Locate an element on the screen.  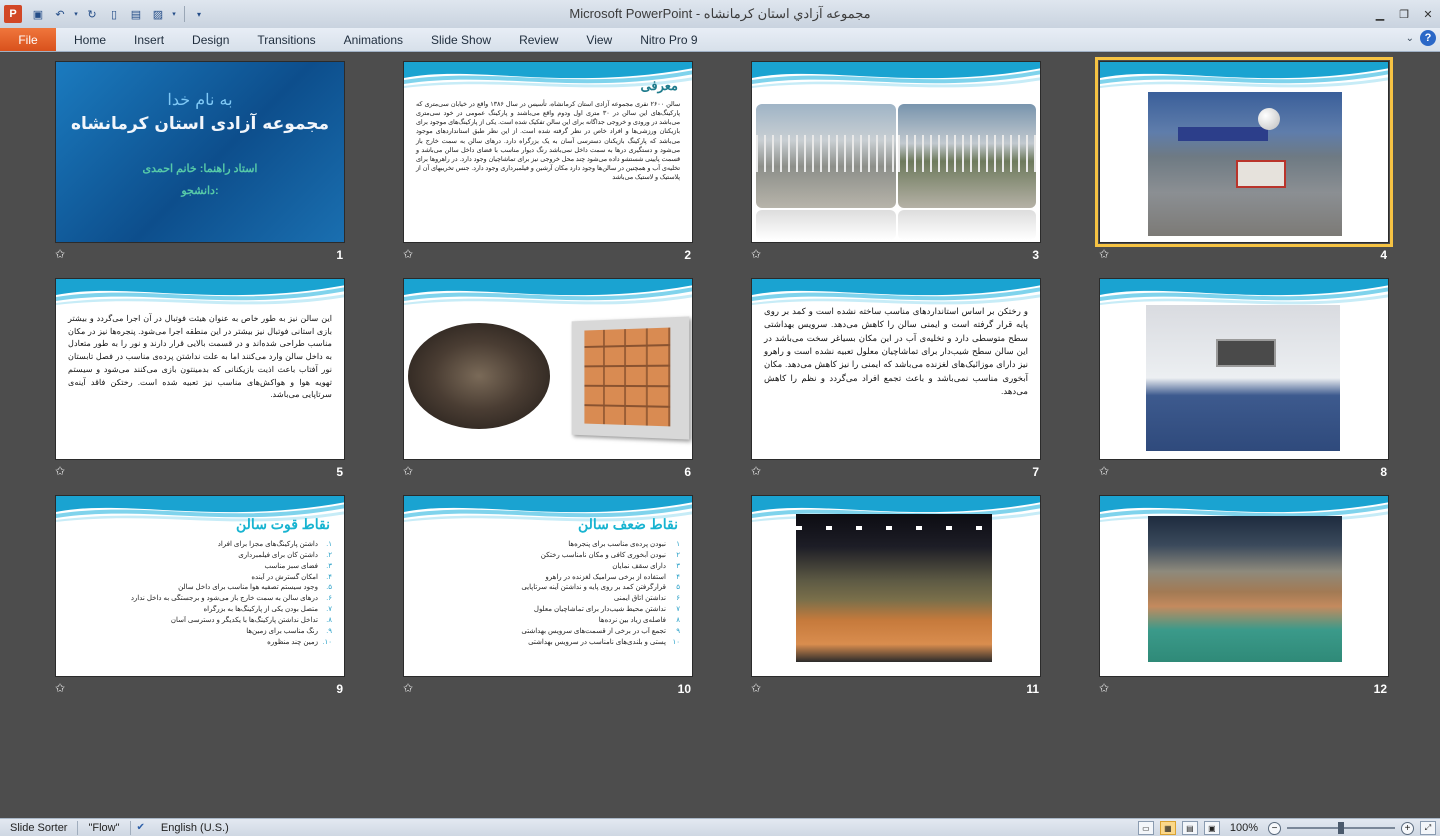
slide-subtitle-line3: استاد راهنما: خانم احمدی is located at coordinates (200, 168).